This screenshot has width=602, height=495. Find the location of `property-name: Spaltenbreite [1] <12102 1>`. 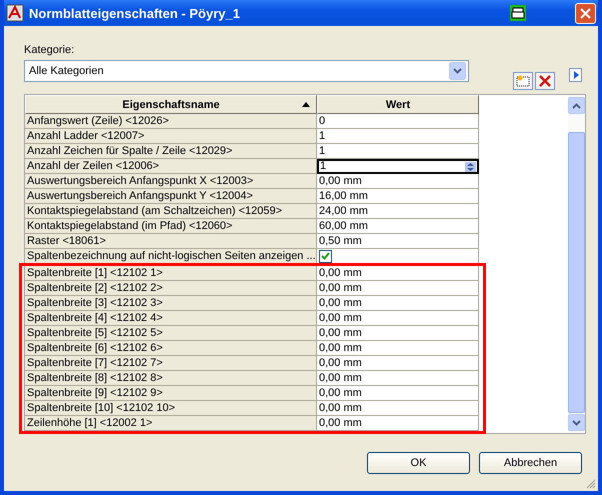

property-name: Spaltenbreite [1] <12102 1> is located at coordinates (171, 273).